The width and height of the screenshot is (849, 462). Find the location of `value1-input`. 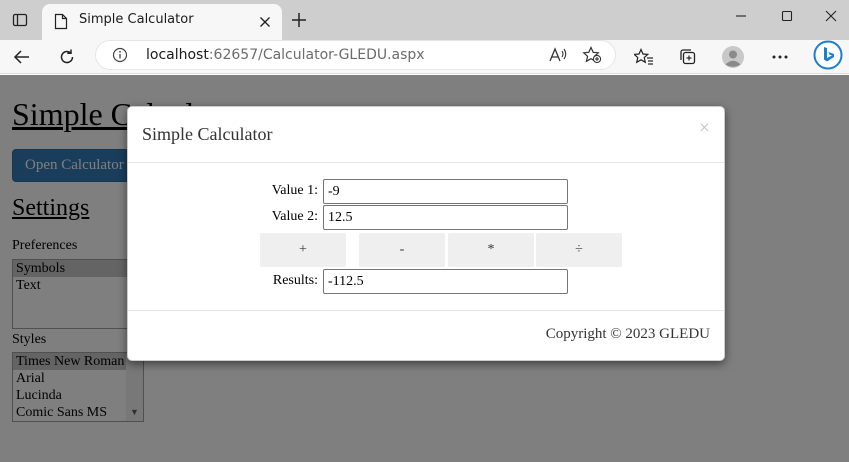

value1-input is located at coordinates (445, 191).